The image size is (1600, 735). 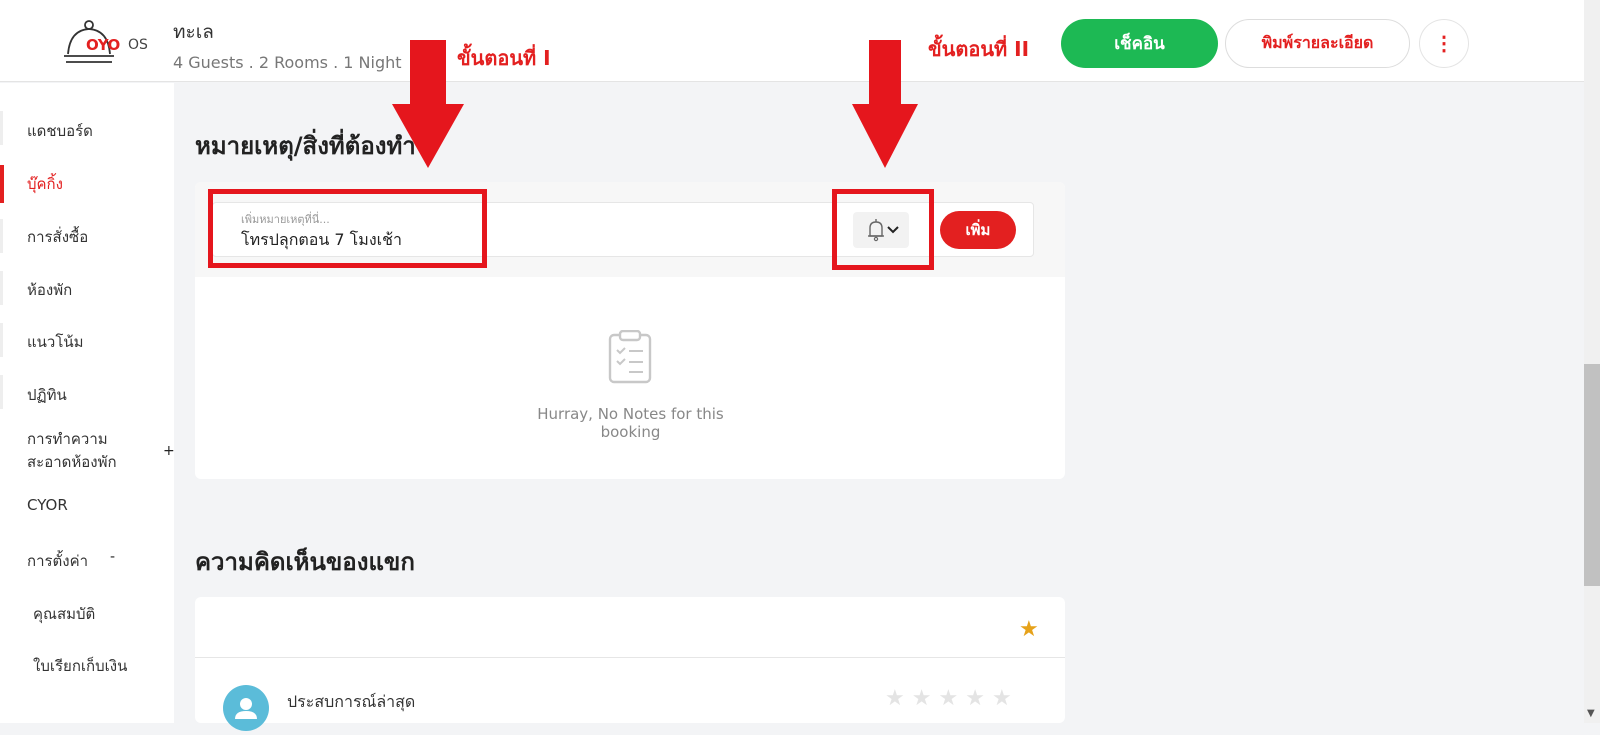 What do you see at coordinates (898, 698) in the screenshot?
I see `rating-star-1: ★` at bounding box center [898, 698].